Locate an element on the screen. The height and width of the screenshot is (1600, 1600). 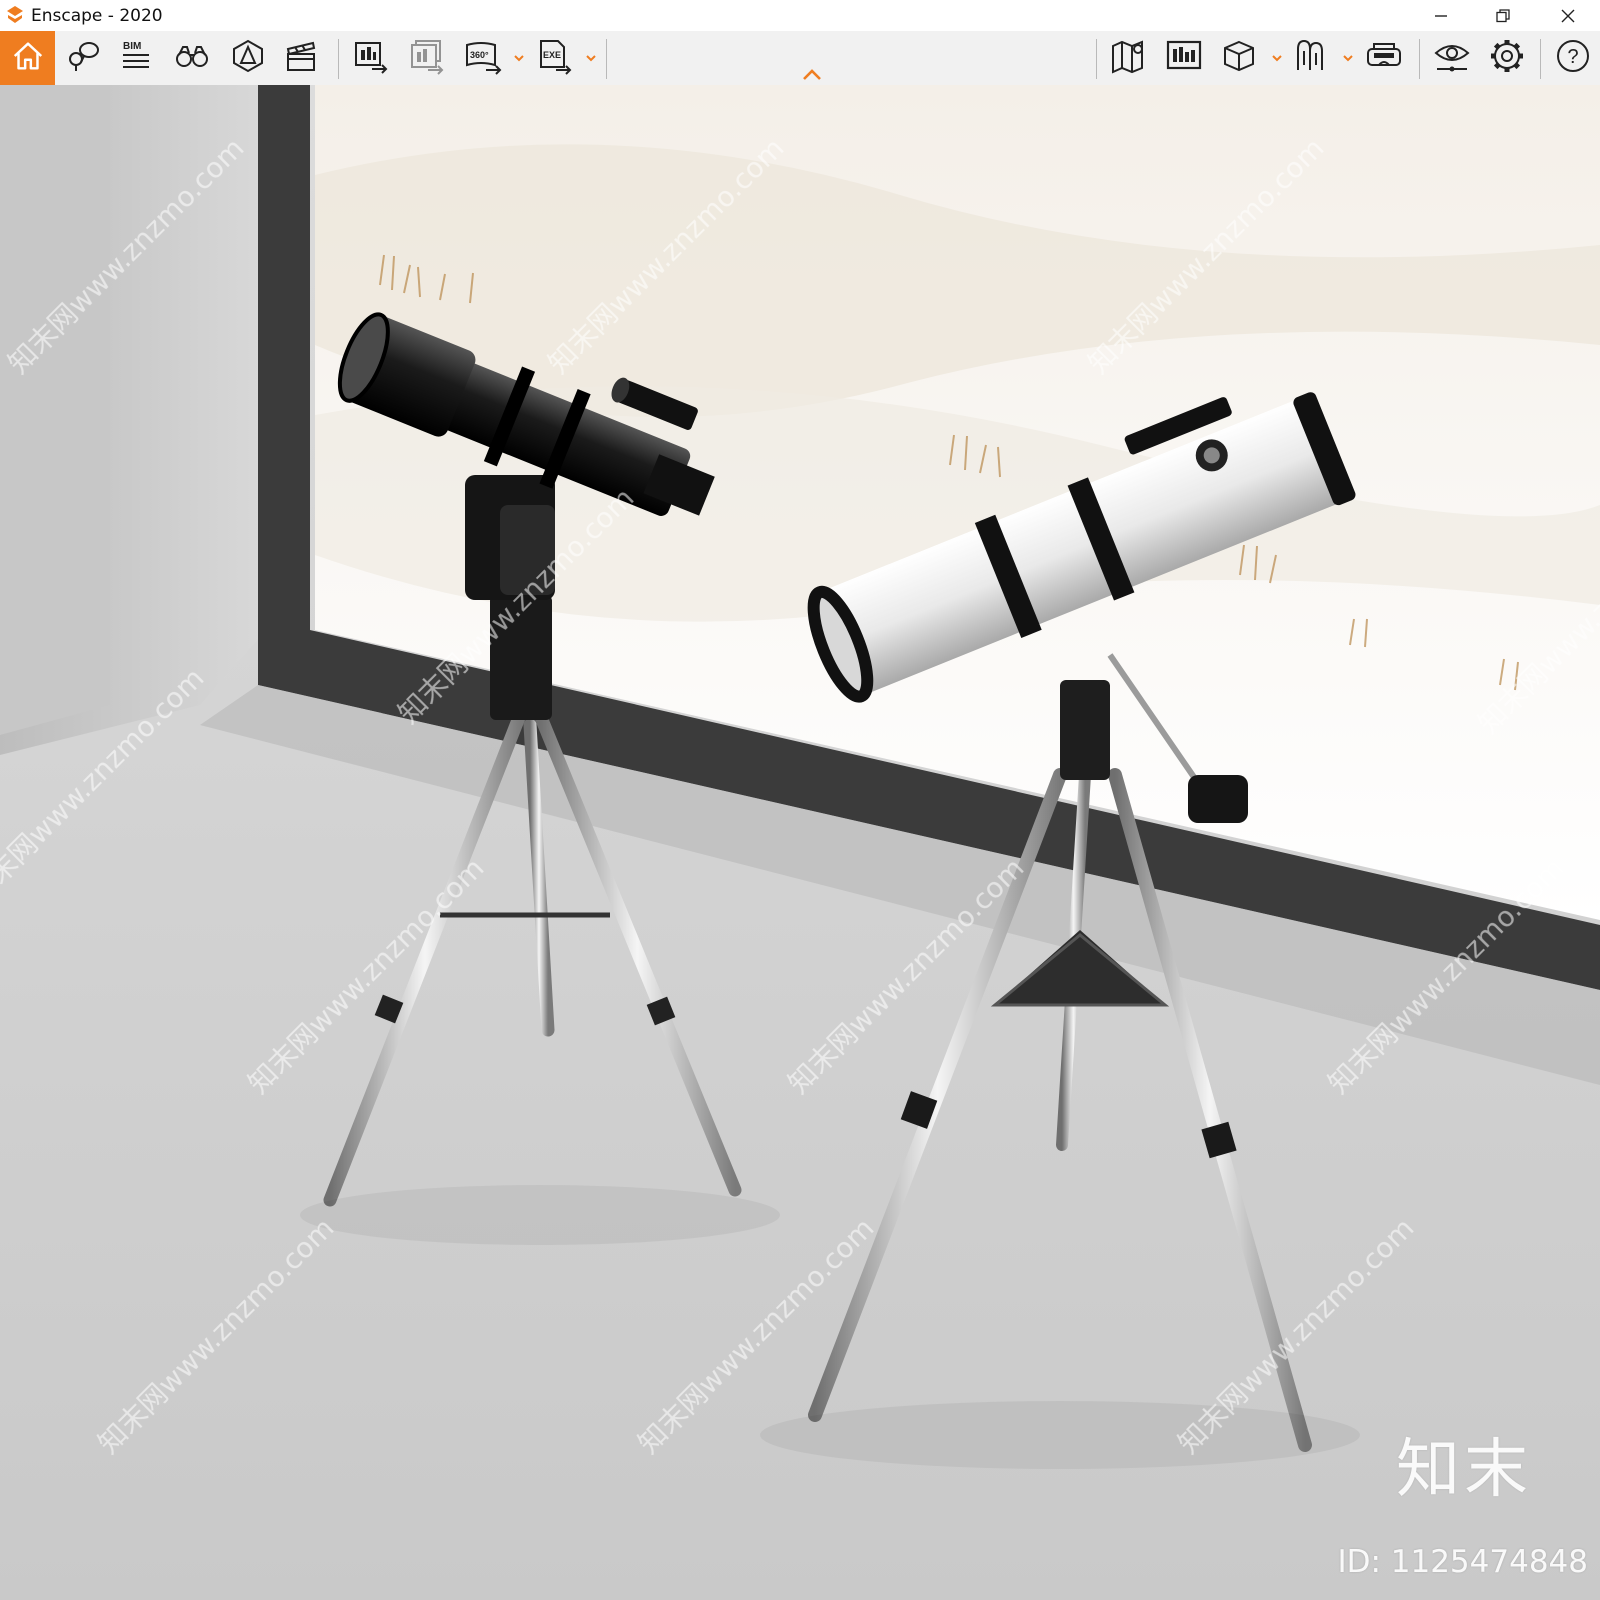
atmosphere-icon is located at coordinates (248, 58).